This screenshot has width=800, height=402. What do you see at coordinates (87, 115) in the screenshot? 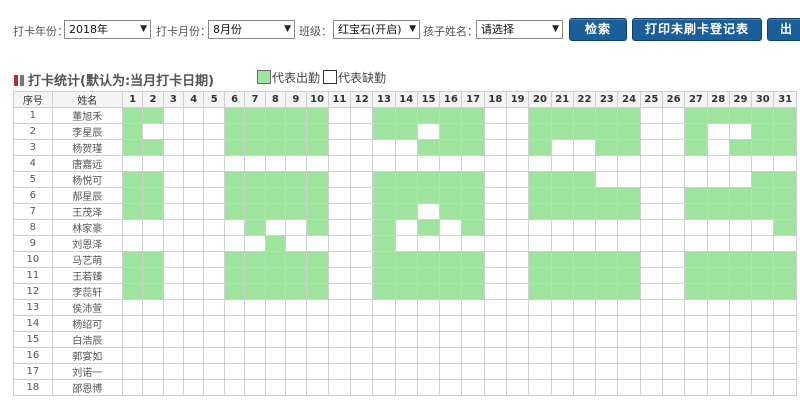
I see `child-name: 董旭禾` at bounding box center [87, 115].